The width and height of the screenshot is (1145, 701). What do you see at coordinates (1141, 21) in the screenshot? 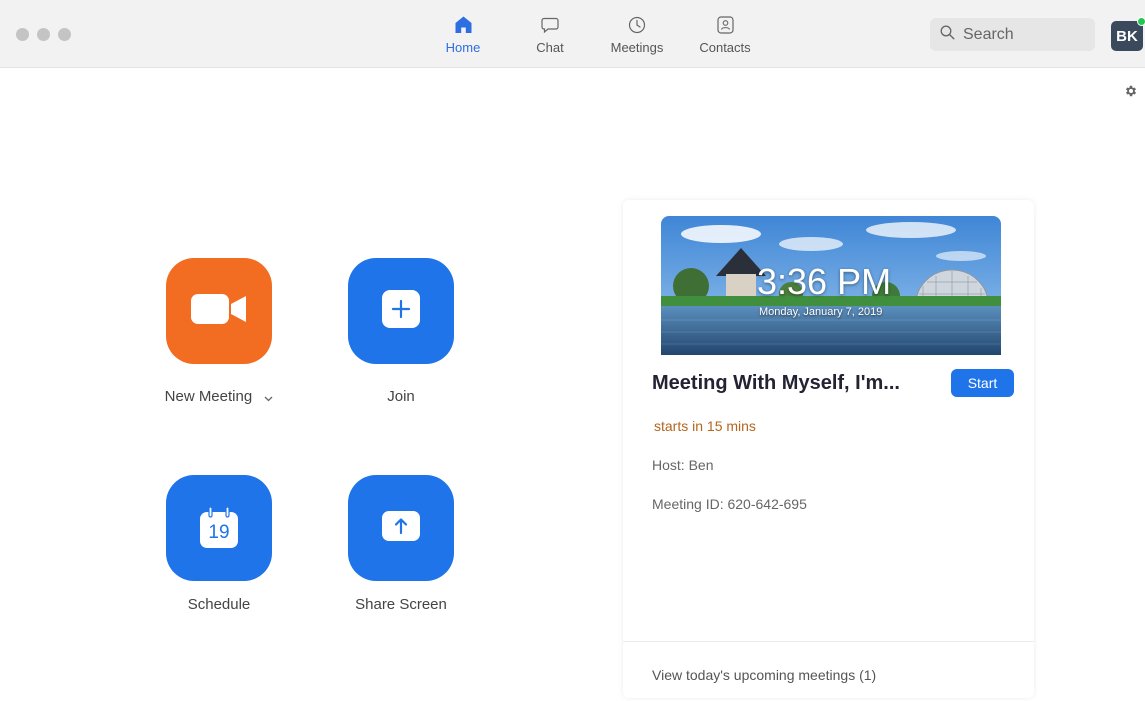
I see `online-status-dot` at bounding box center [1141, 21].